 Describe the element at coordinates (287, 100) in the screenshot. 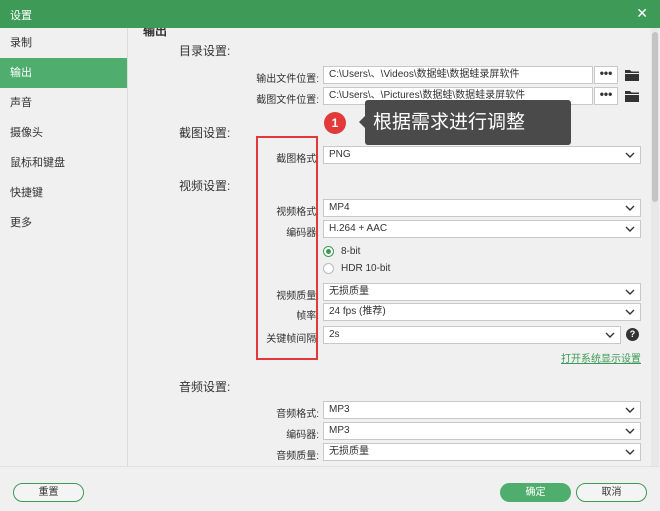

I see `screenshot-location-label: 截图文件位置:` at that location.